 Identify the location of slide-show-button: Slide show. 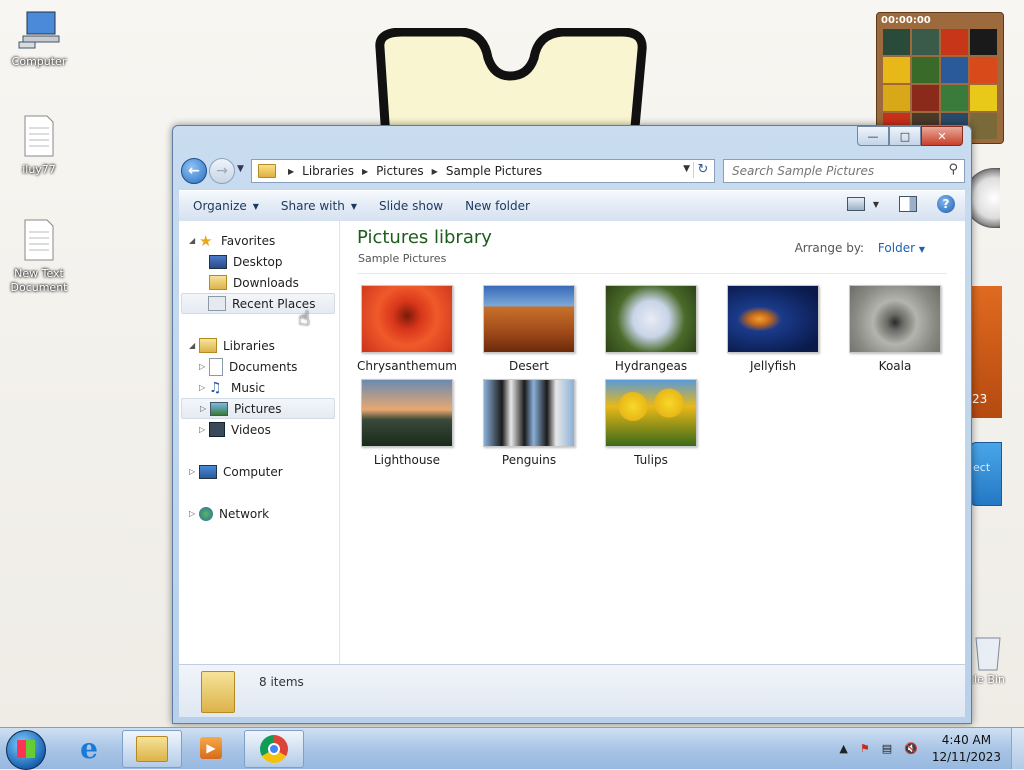
(411, 206).